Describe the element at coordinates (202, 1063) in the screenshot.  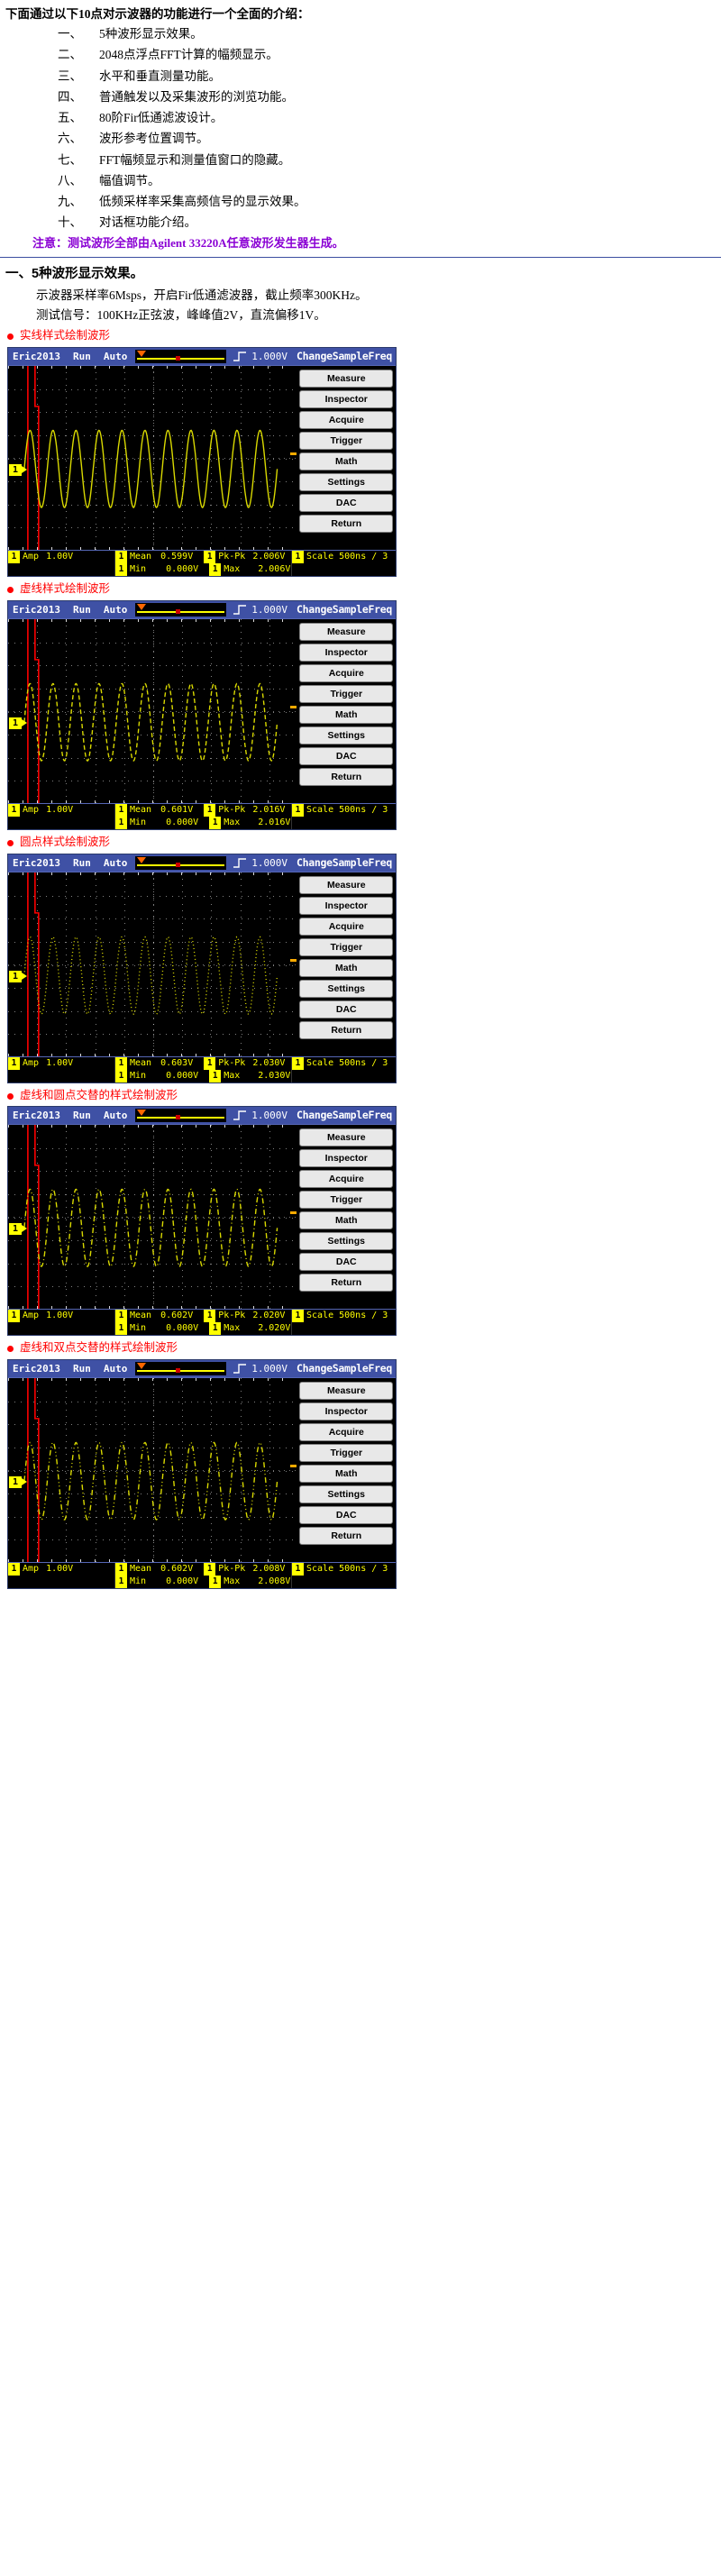
I see `mean-pkpk-cell: 1 Mean 0.603V 1 Pk-Pk 2.030V` at that location.